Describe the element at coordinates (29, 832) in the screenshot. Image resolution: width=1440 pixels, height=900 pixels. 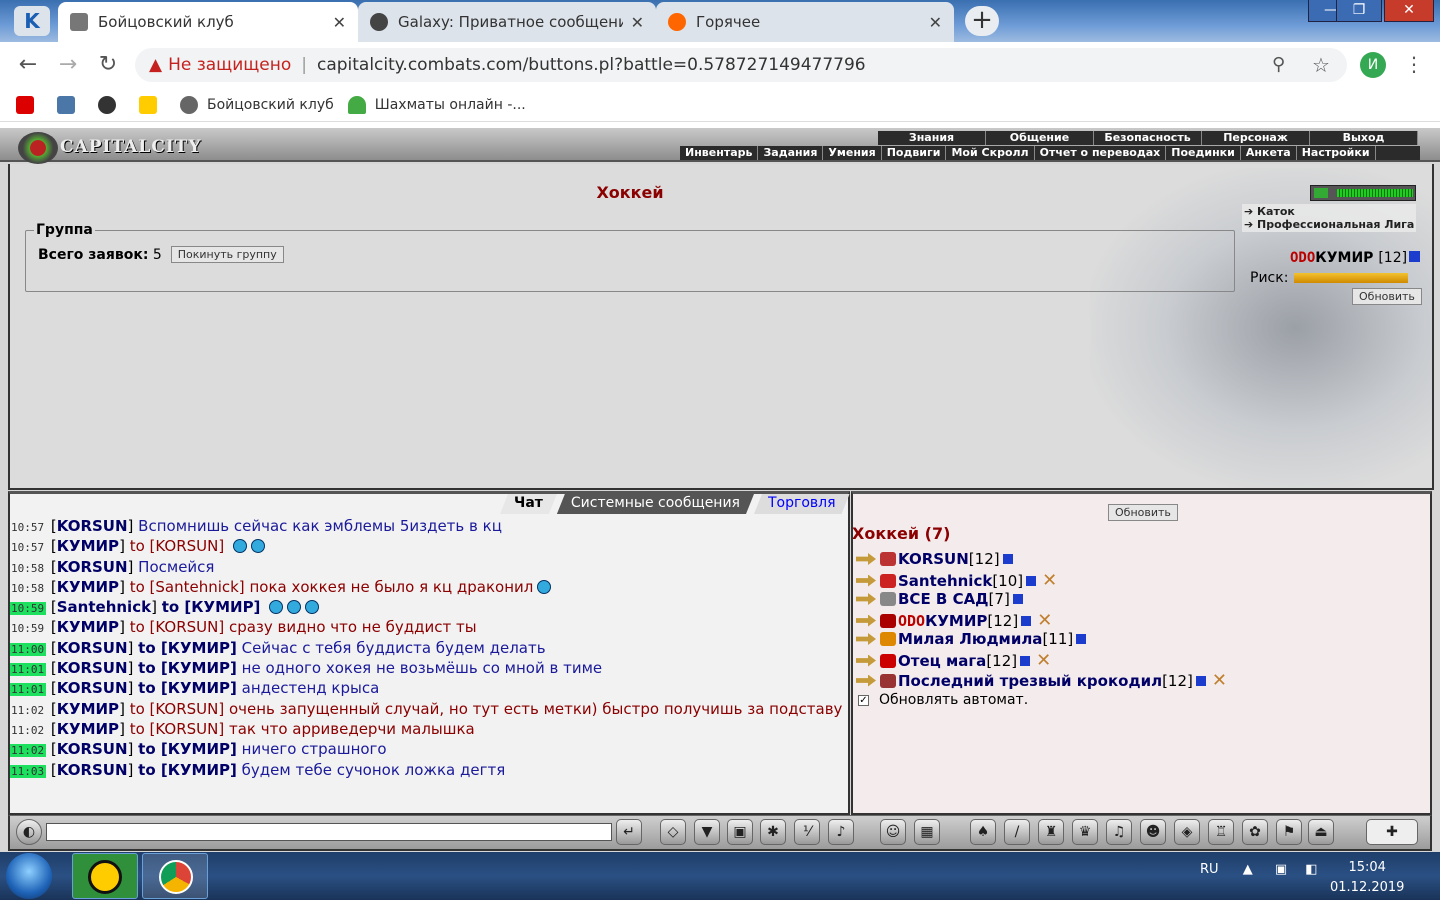
I see `chat-mode-icon: ◐` at that location.